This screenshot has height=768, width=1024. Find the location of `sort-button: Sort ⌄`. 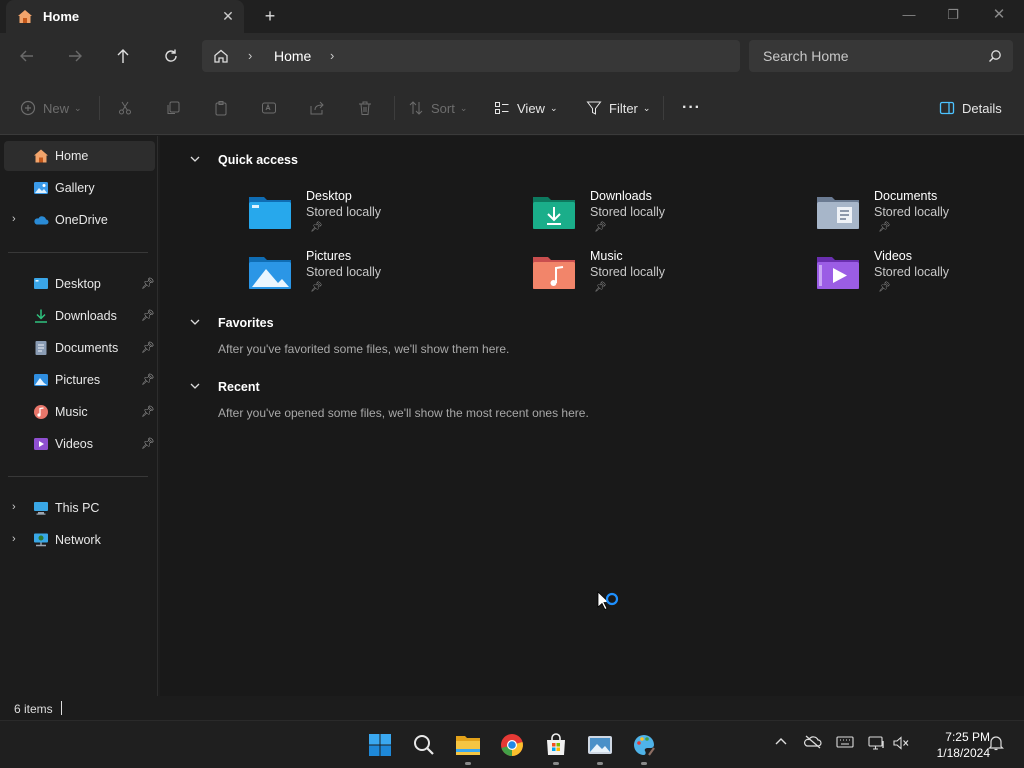

sort-button: Sort ⌄ is located at coordinates (437, 108).